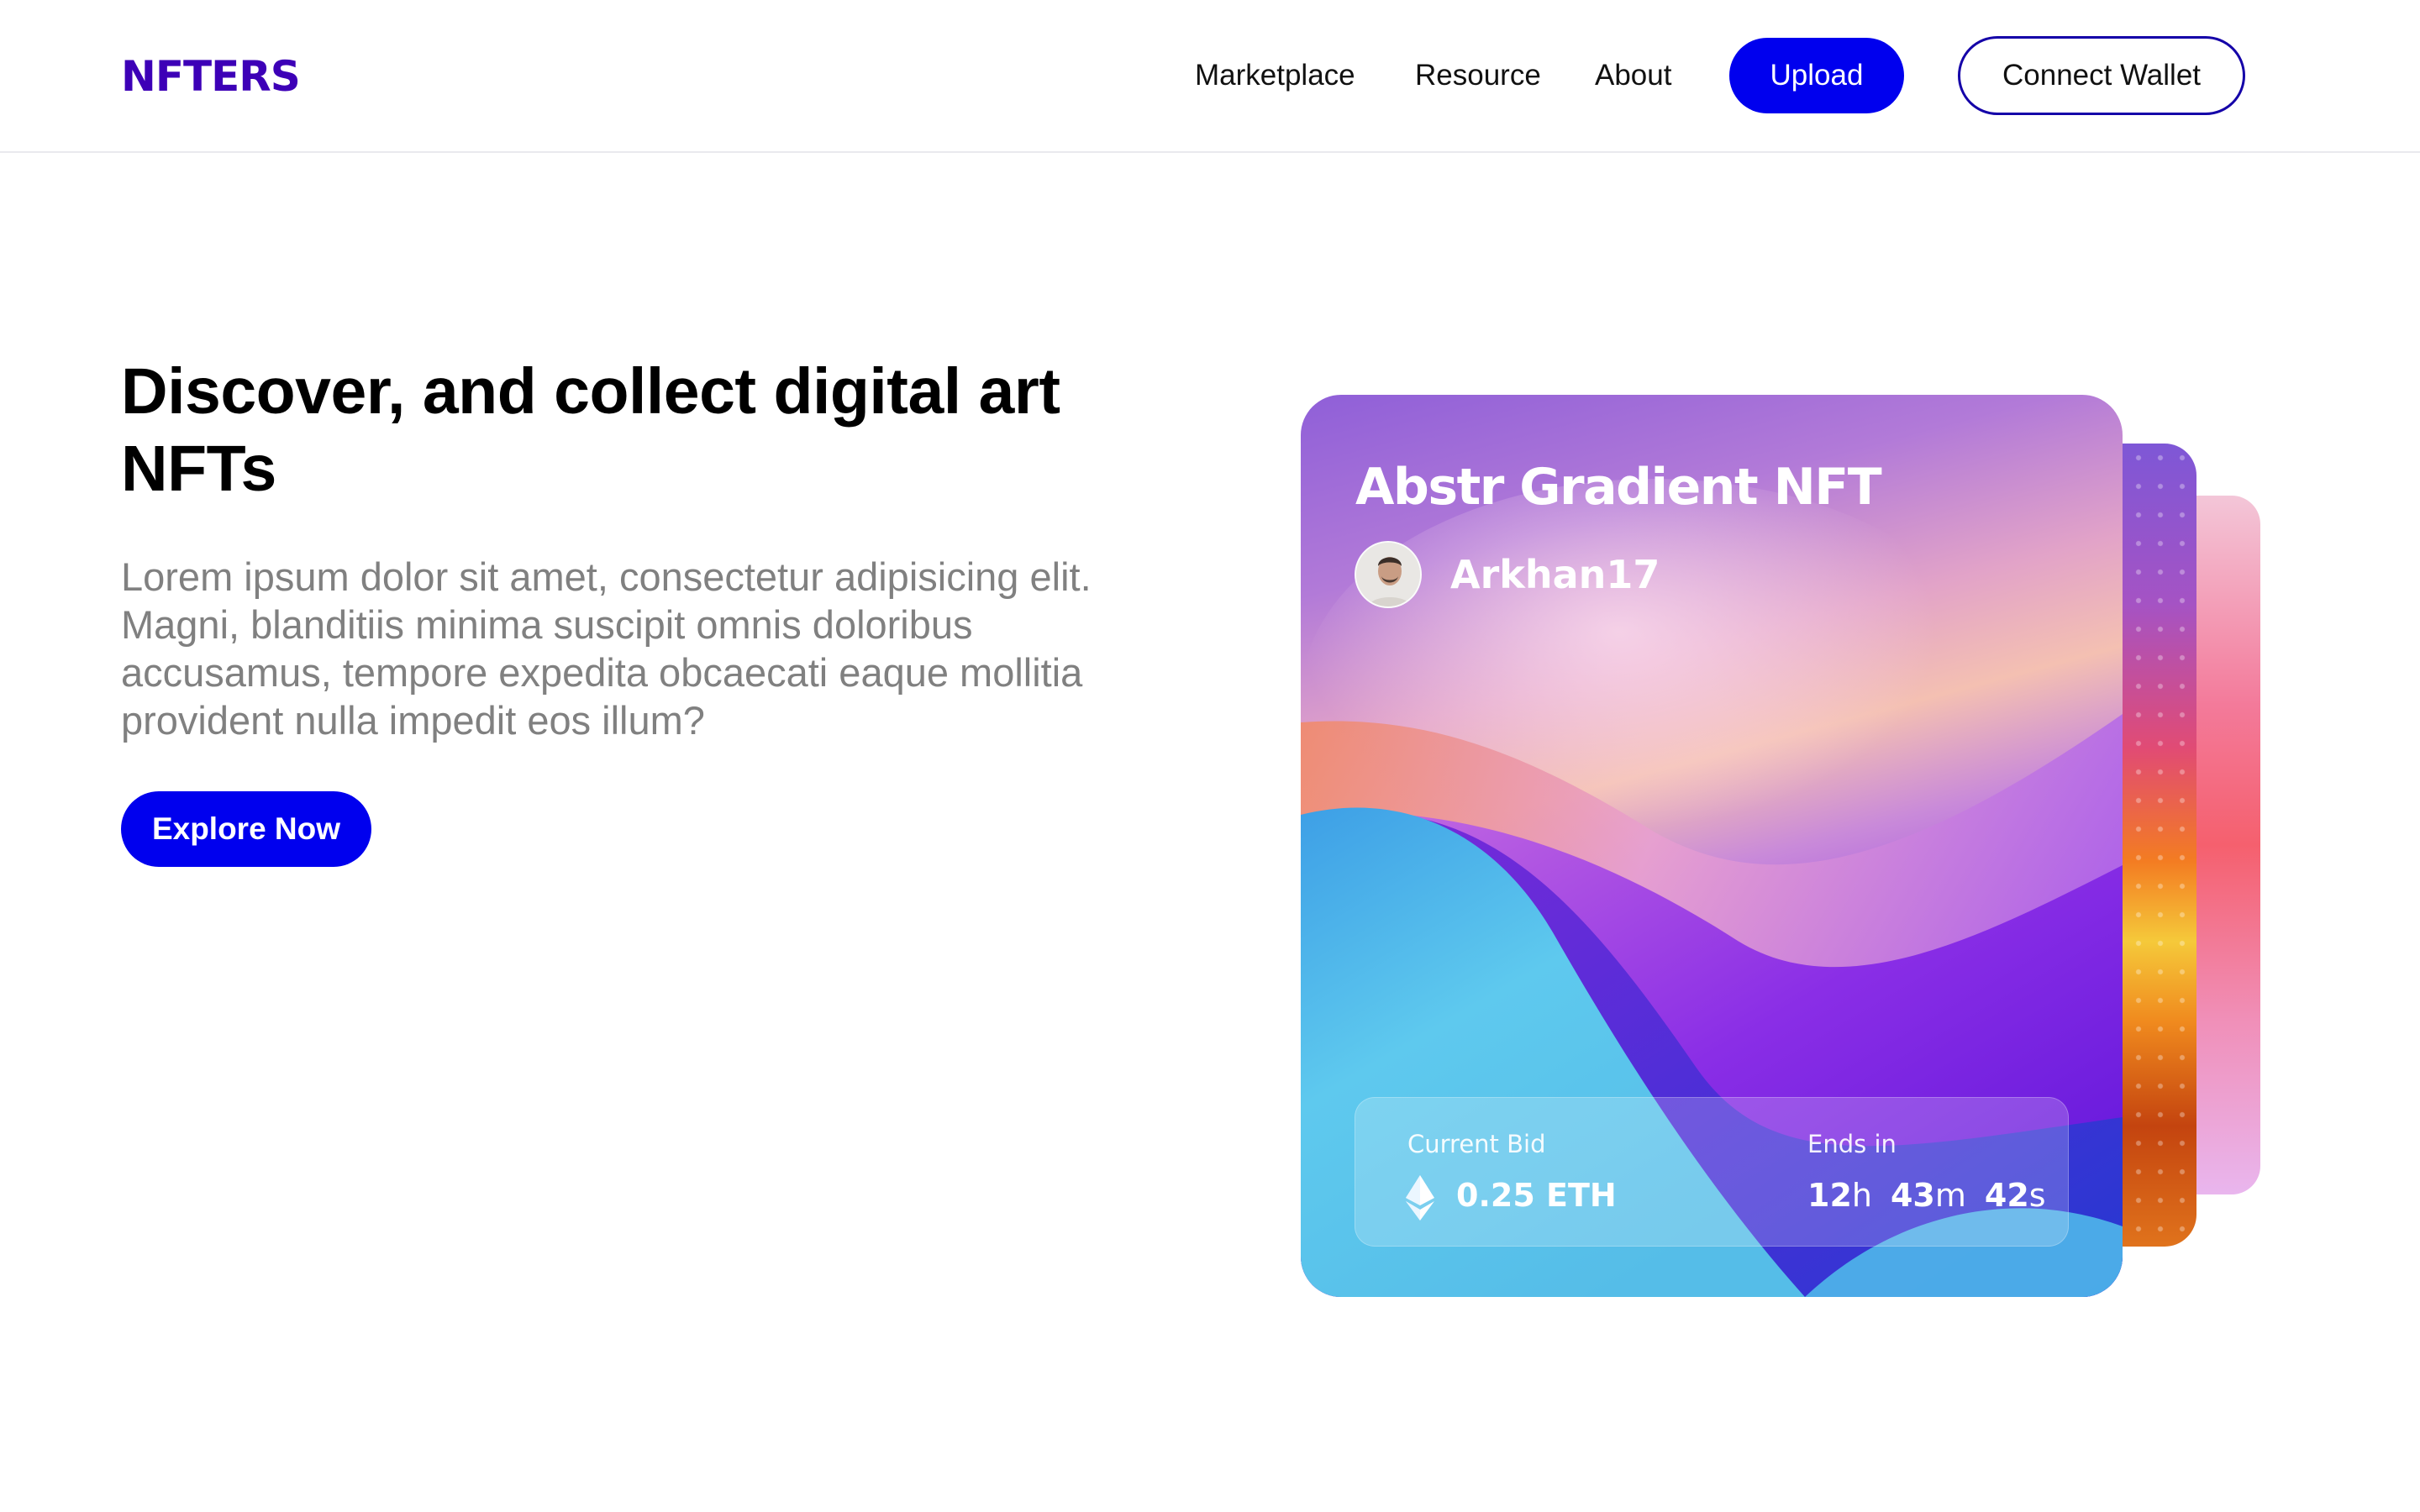  Describe the element at coordinates (2006, 1195) in the screenshot. I see `seconds-value: 42` at that location.